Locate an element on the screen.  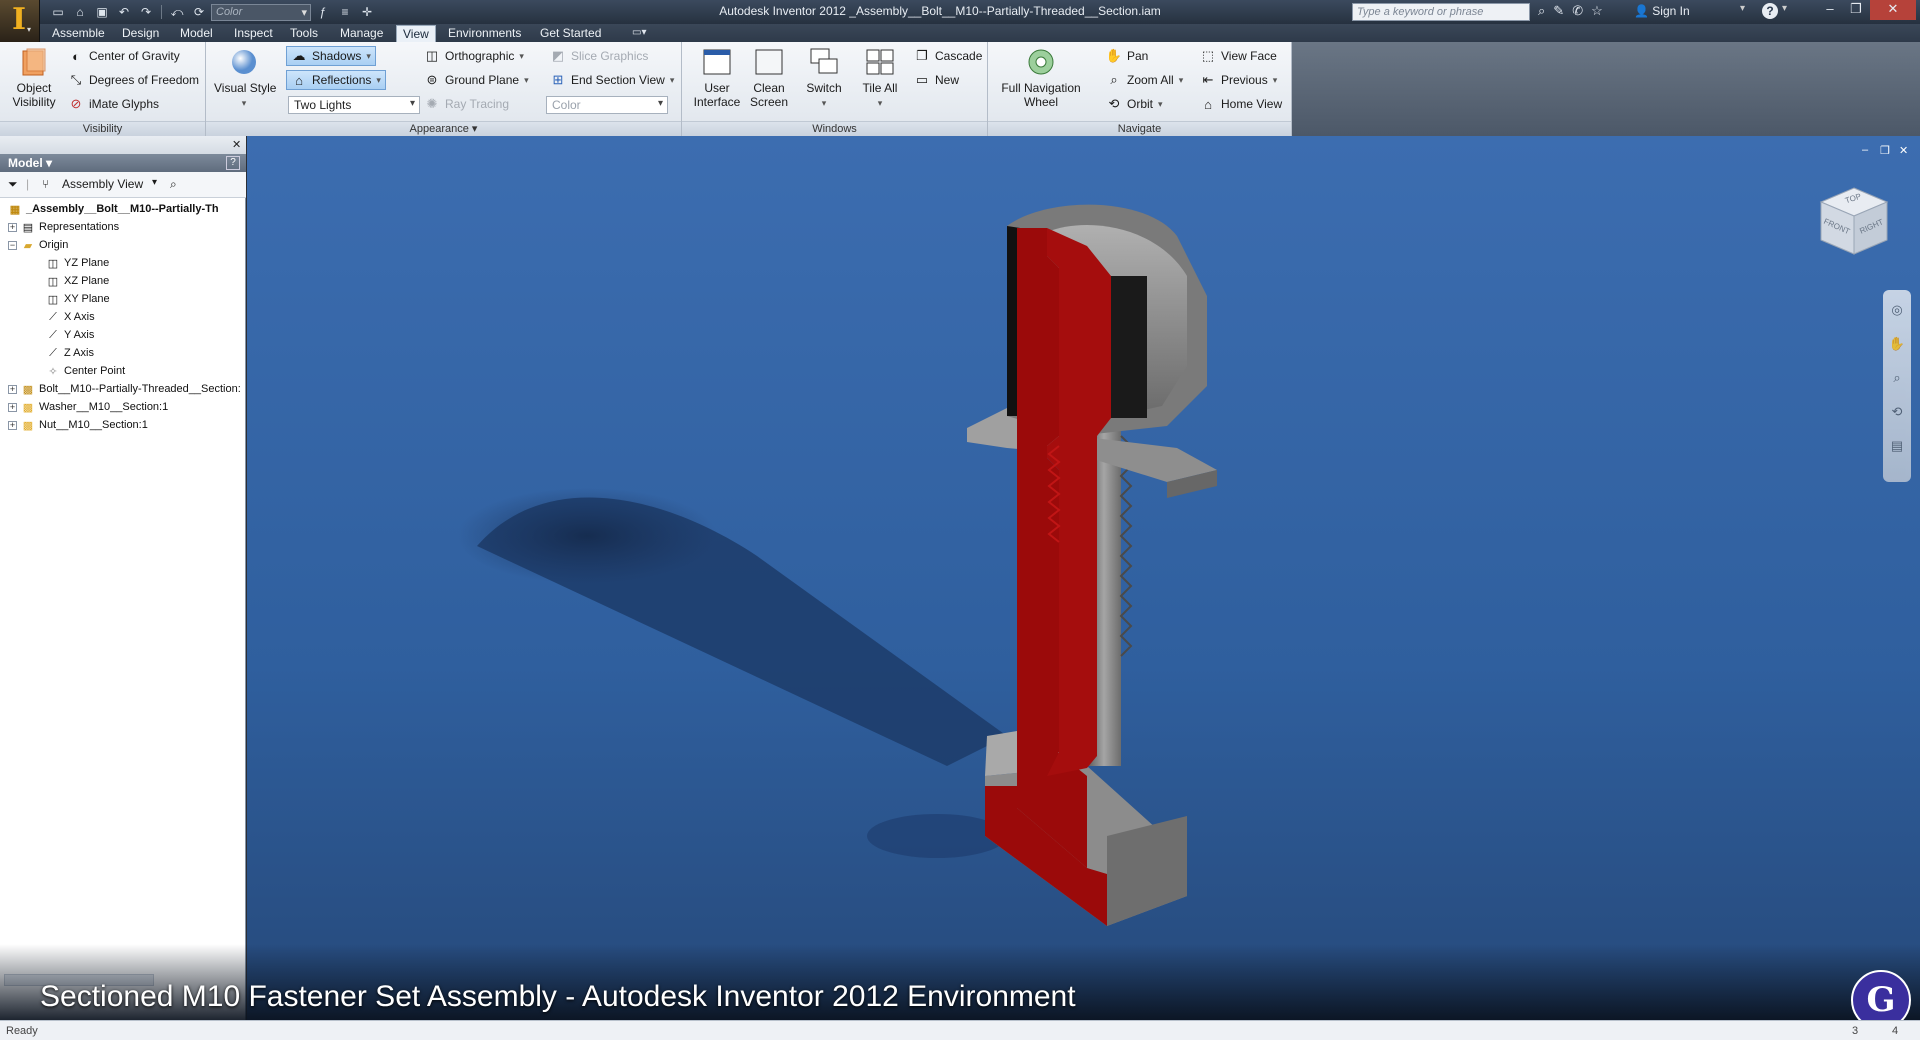
help-button: ? is located at coordinates (1770, 11).